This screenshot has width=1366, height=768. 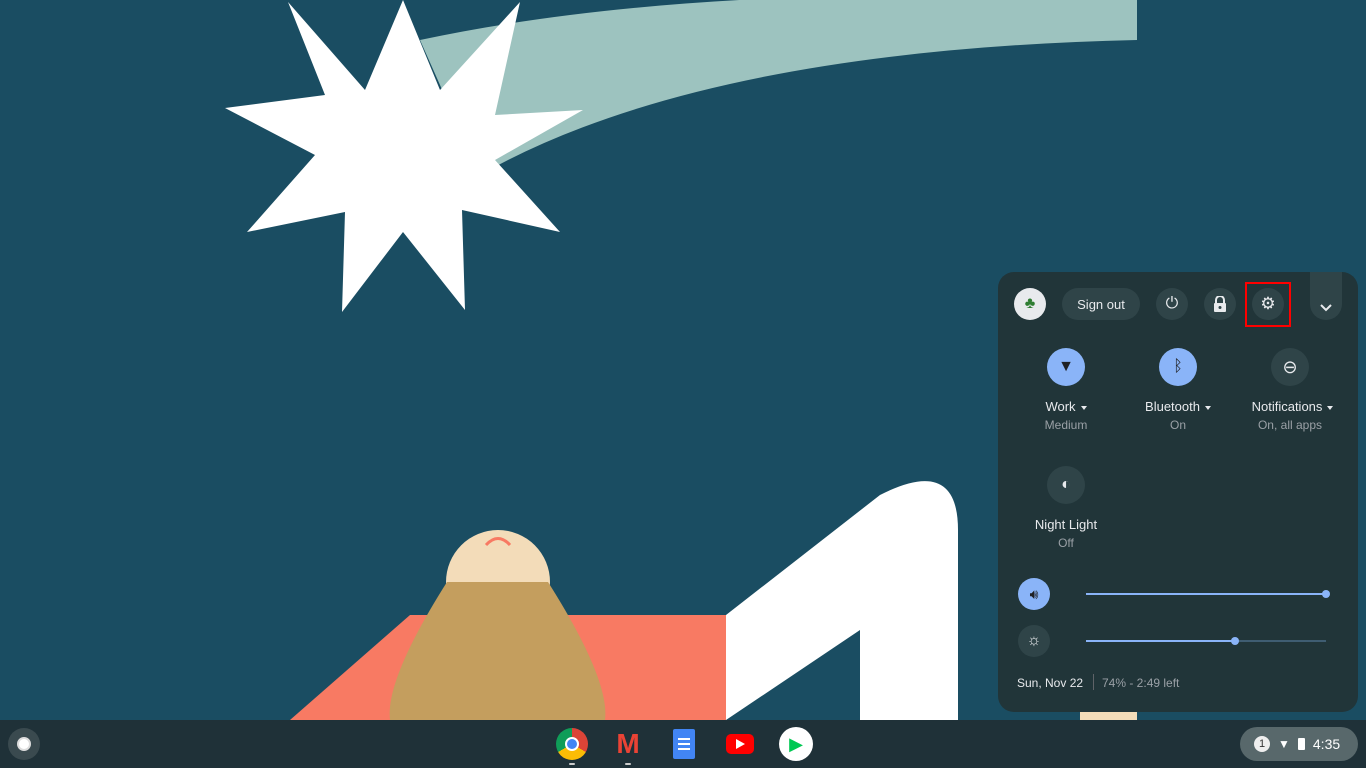 I want to click on sign-out-button: Sign out, so click(x=1101, y=304).